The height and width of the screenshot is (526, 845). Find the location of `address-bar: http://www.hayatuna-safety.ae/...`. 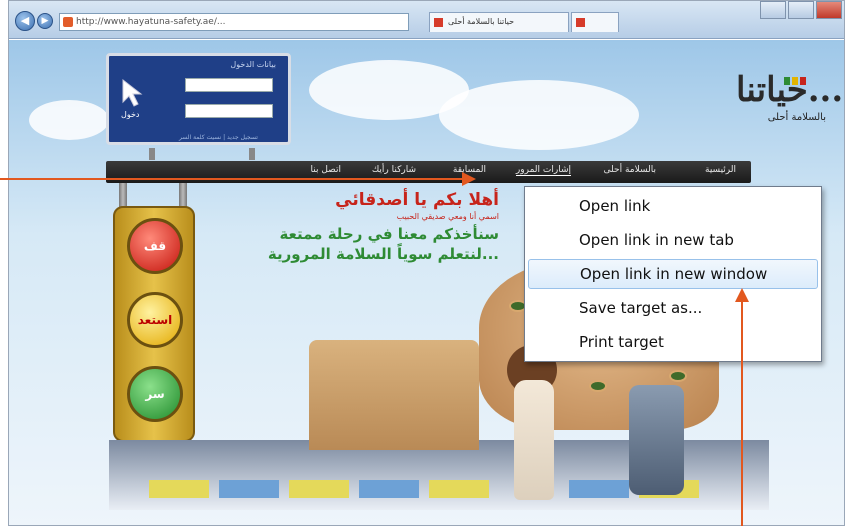

address-bar: http://www.hayatuna-safety.ae/... is located at coordinates (234, 22).